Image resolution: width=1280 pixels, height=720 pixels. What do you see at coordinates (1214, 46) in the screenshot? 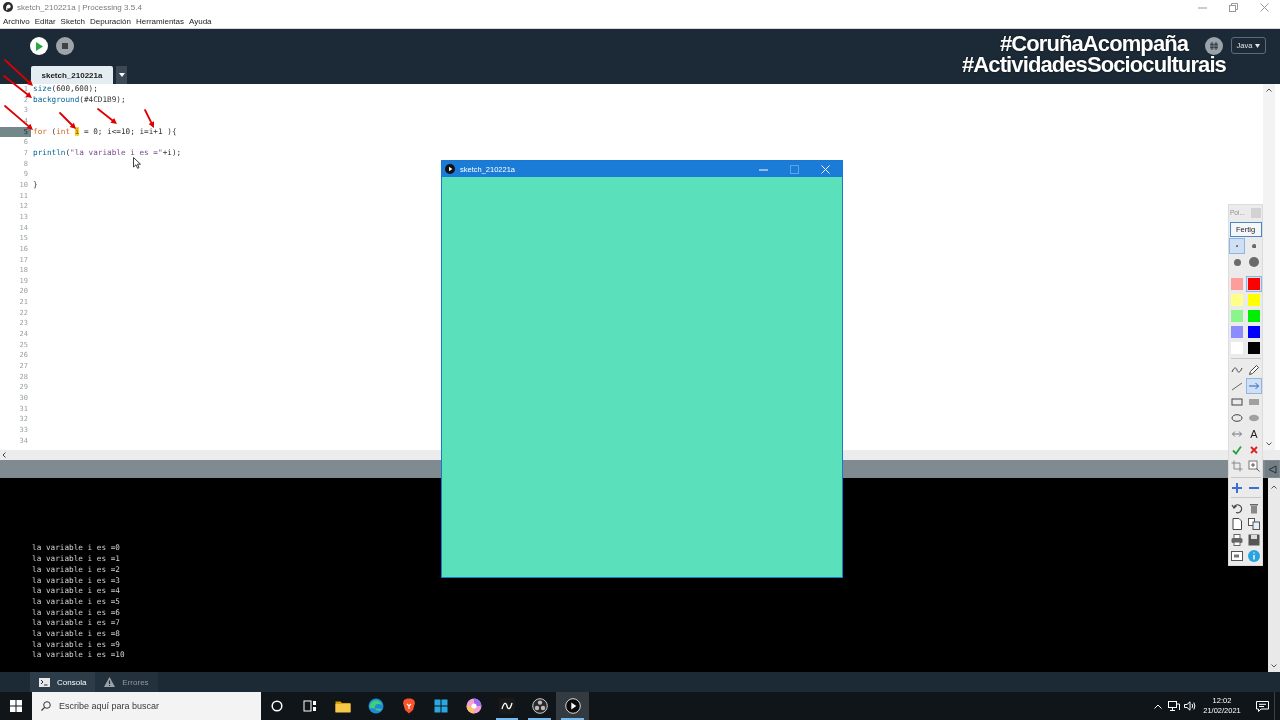
I see `bug-icon` at bounding box center [1214, 46].